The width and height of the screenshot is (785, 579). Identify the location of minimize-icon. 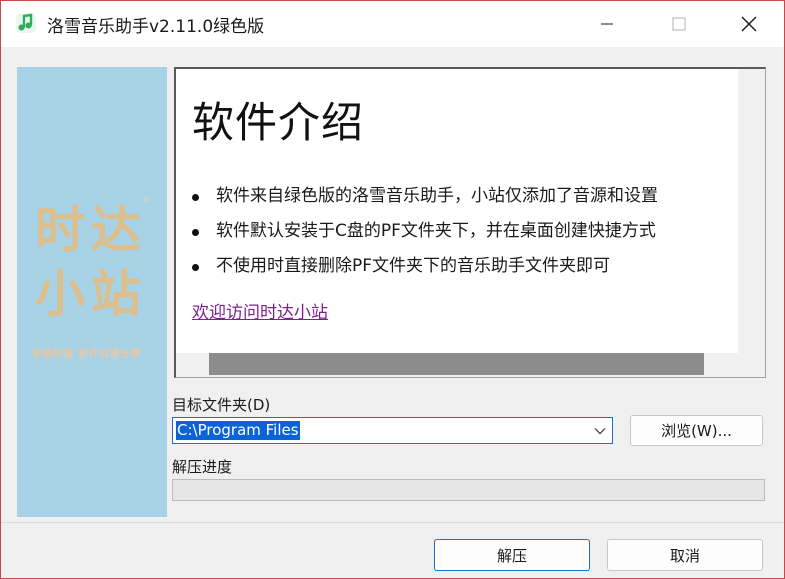
(607, 24).